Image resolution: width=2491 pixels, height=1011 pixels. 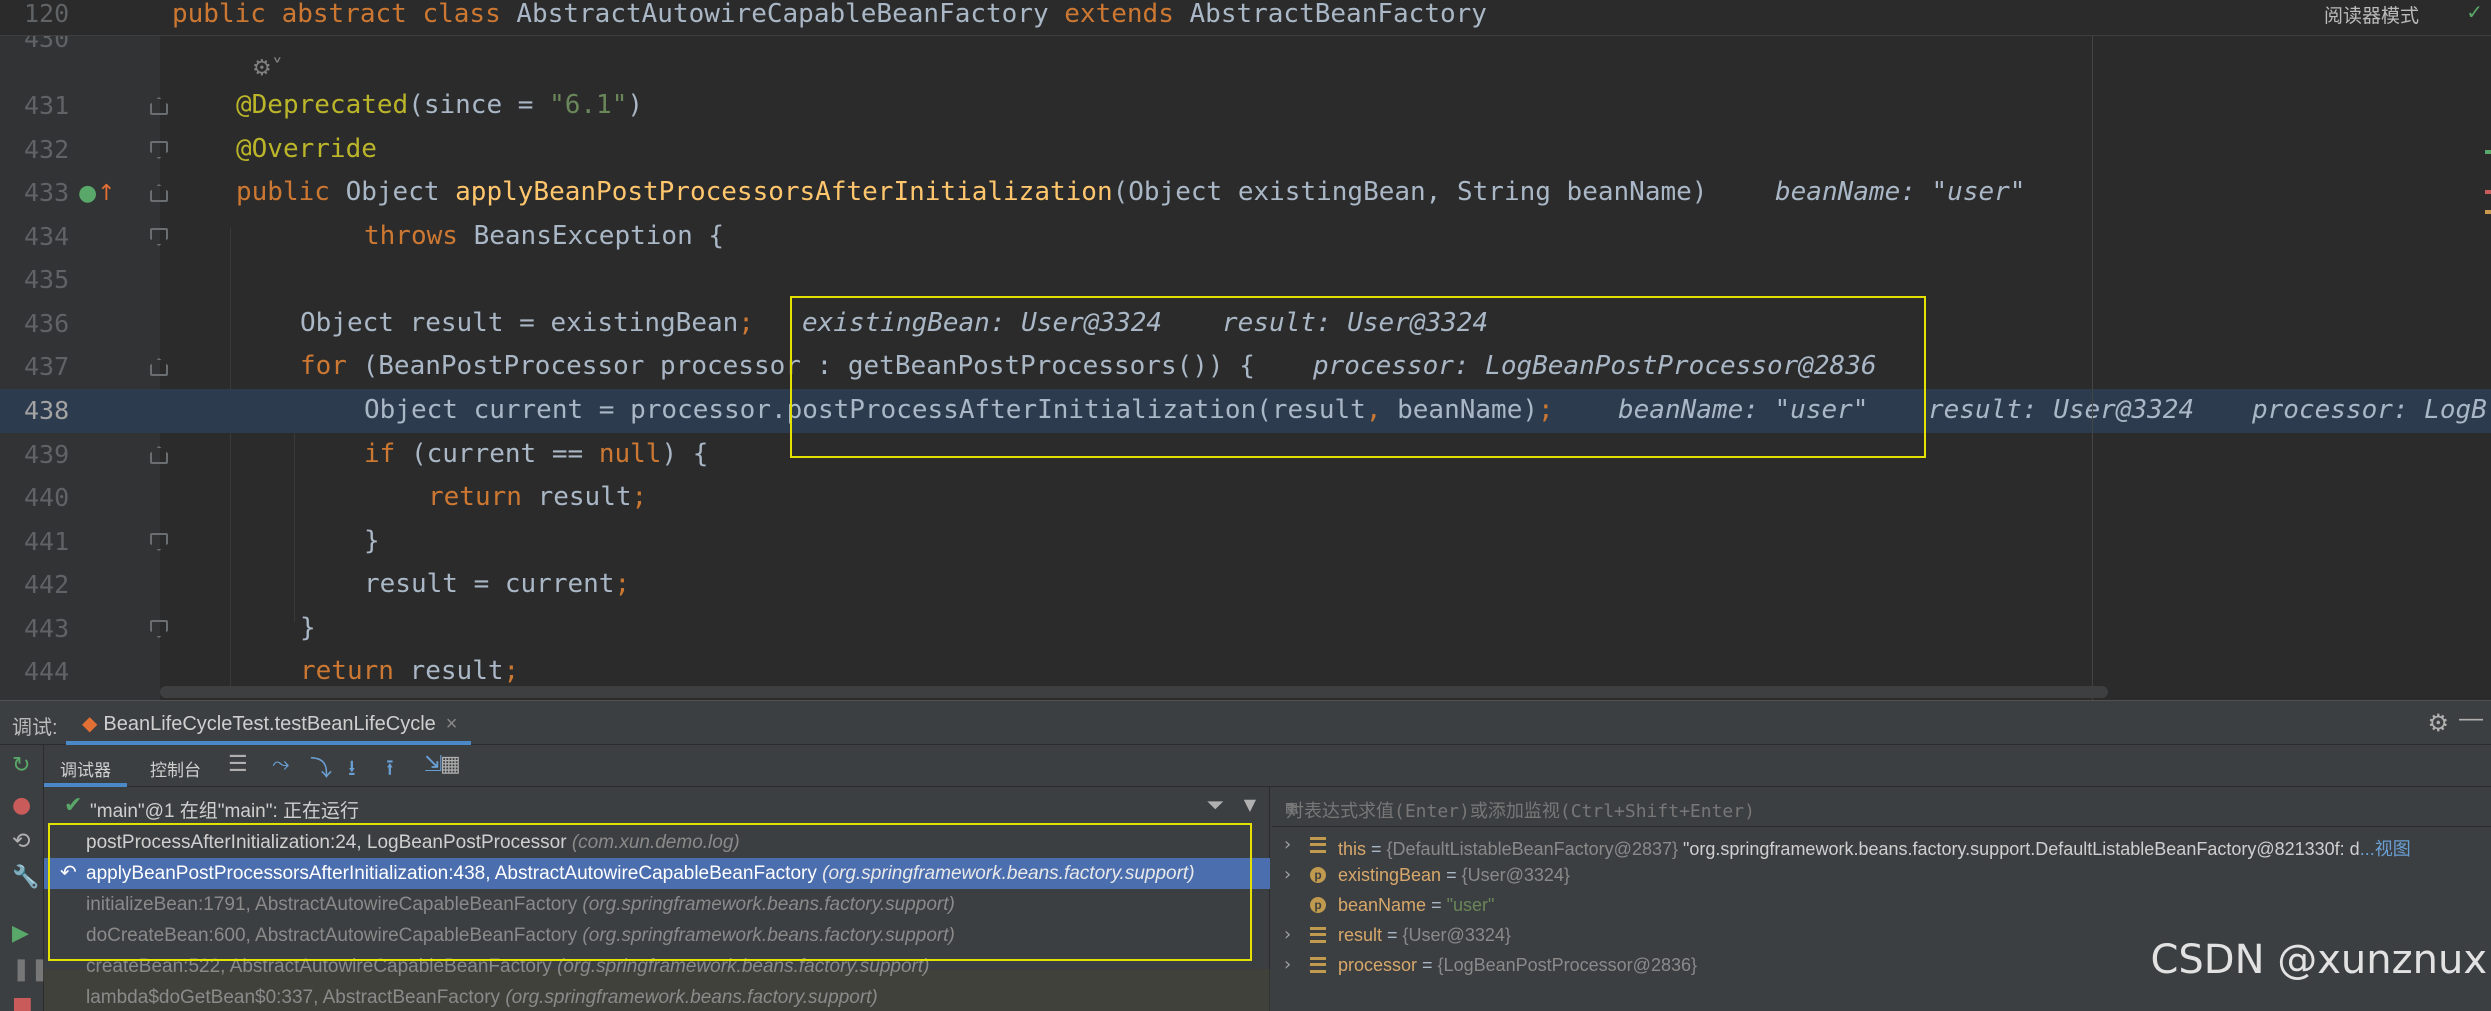 I want to click on layout-menu-icon: ☰, so click(x=238, y=764).